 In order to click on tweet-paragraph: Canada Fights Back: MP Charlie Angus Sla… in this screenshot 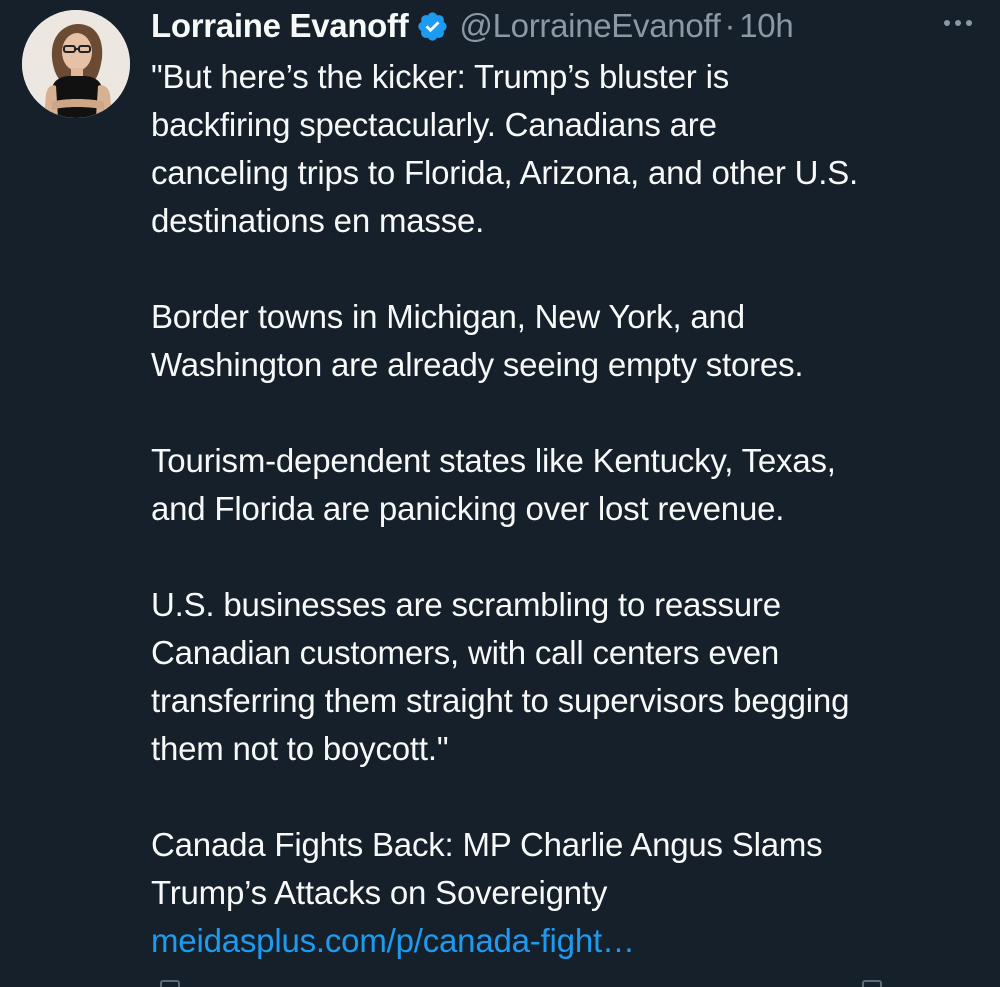, I will do `click(571, 893)`.